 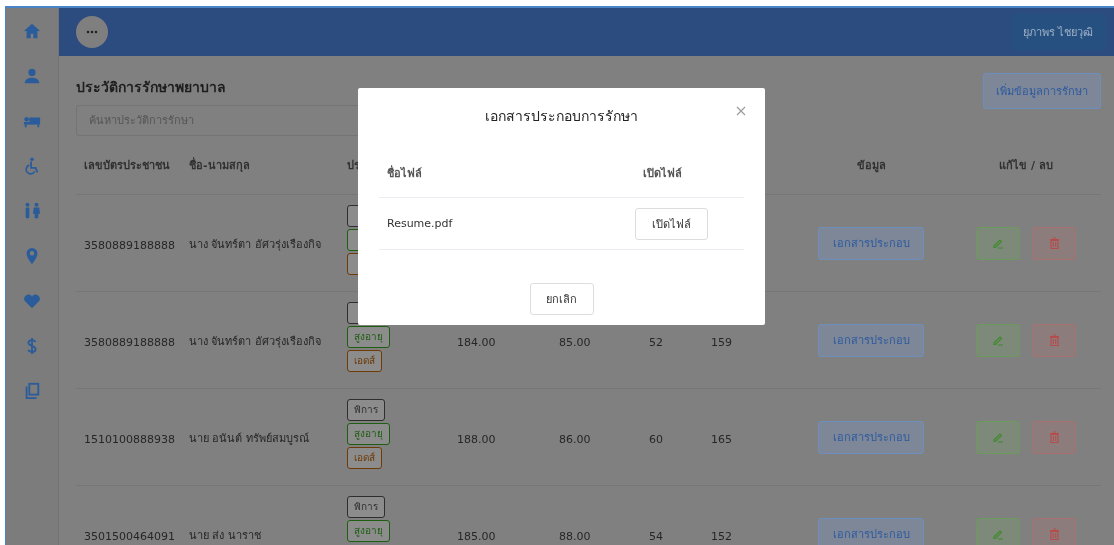 I want to click on table-cell: 3501500464091, so click(x=129, y=536).